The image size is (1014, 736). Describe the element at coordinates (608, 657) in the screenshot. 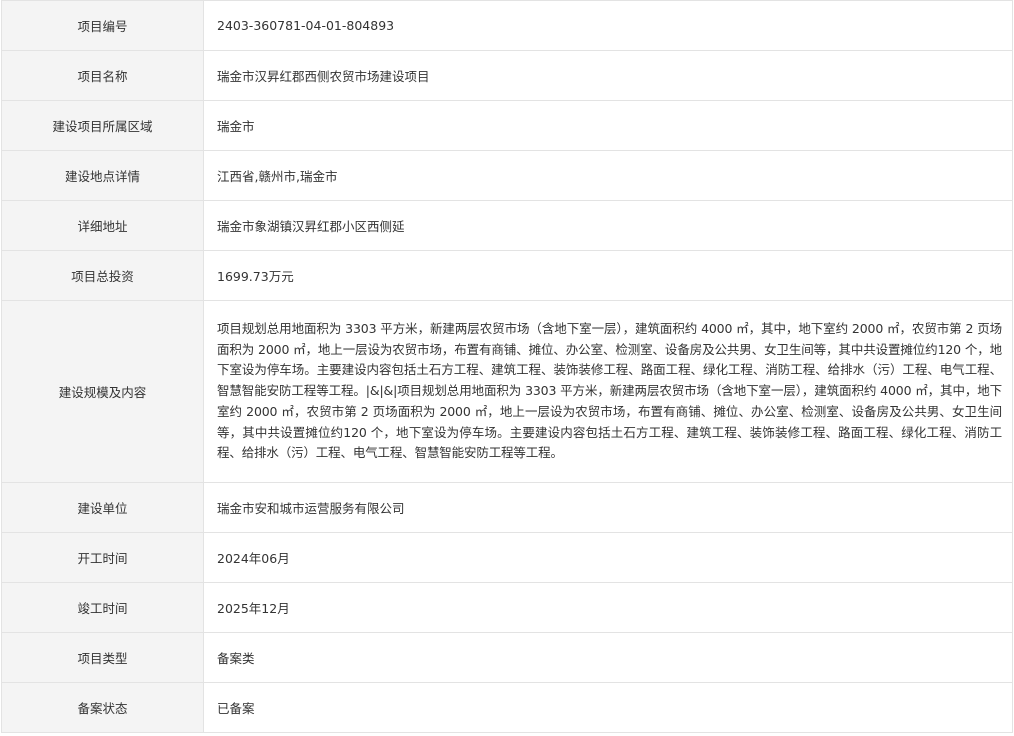

I see `field-value: 备案类` at that location.